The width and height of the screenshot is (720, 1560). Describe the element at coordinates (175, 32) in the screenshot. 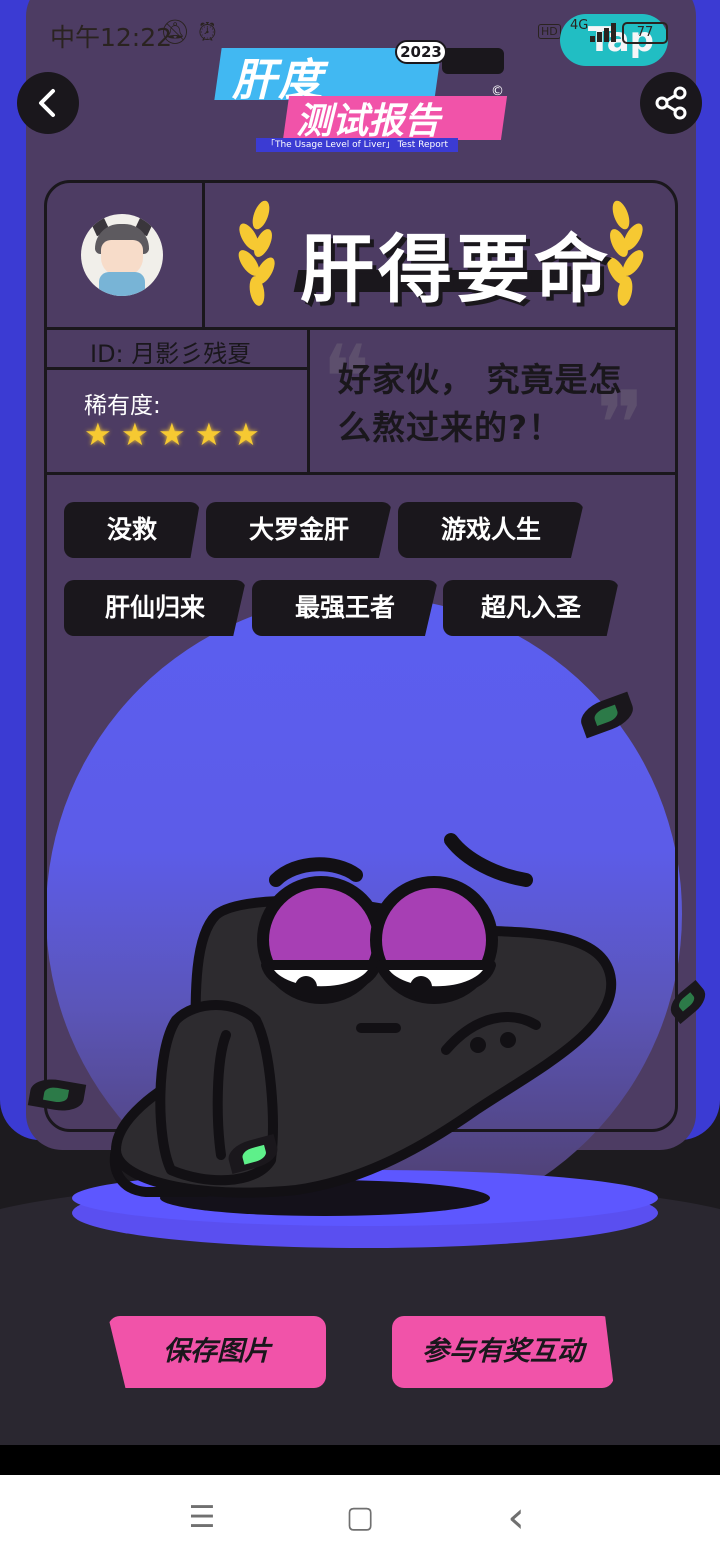

I see `bell-muted-icon: 🔕︎` at that location.